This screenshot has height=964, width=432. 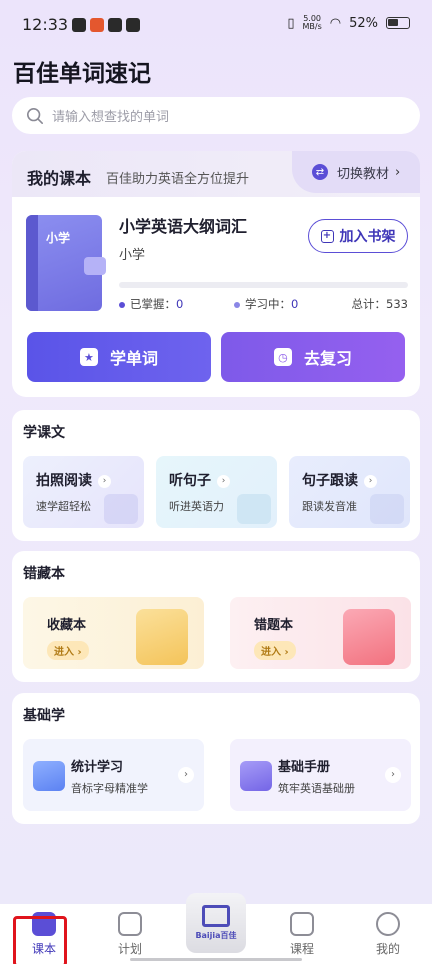 I want to click on mastered-label: 已掌握：, so click(x=153, y=304).